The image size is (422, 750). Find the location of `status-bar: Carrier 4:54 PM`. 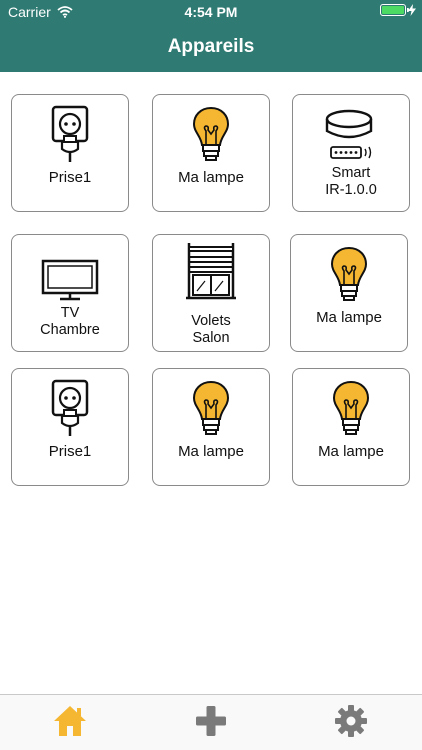

status-bar: Carrier 4:54 PM is located at coordinates (211, 12).